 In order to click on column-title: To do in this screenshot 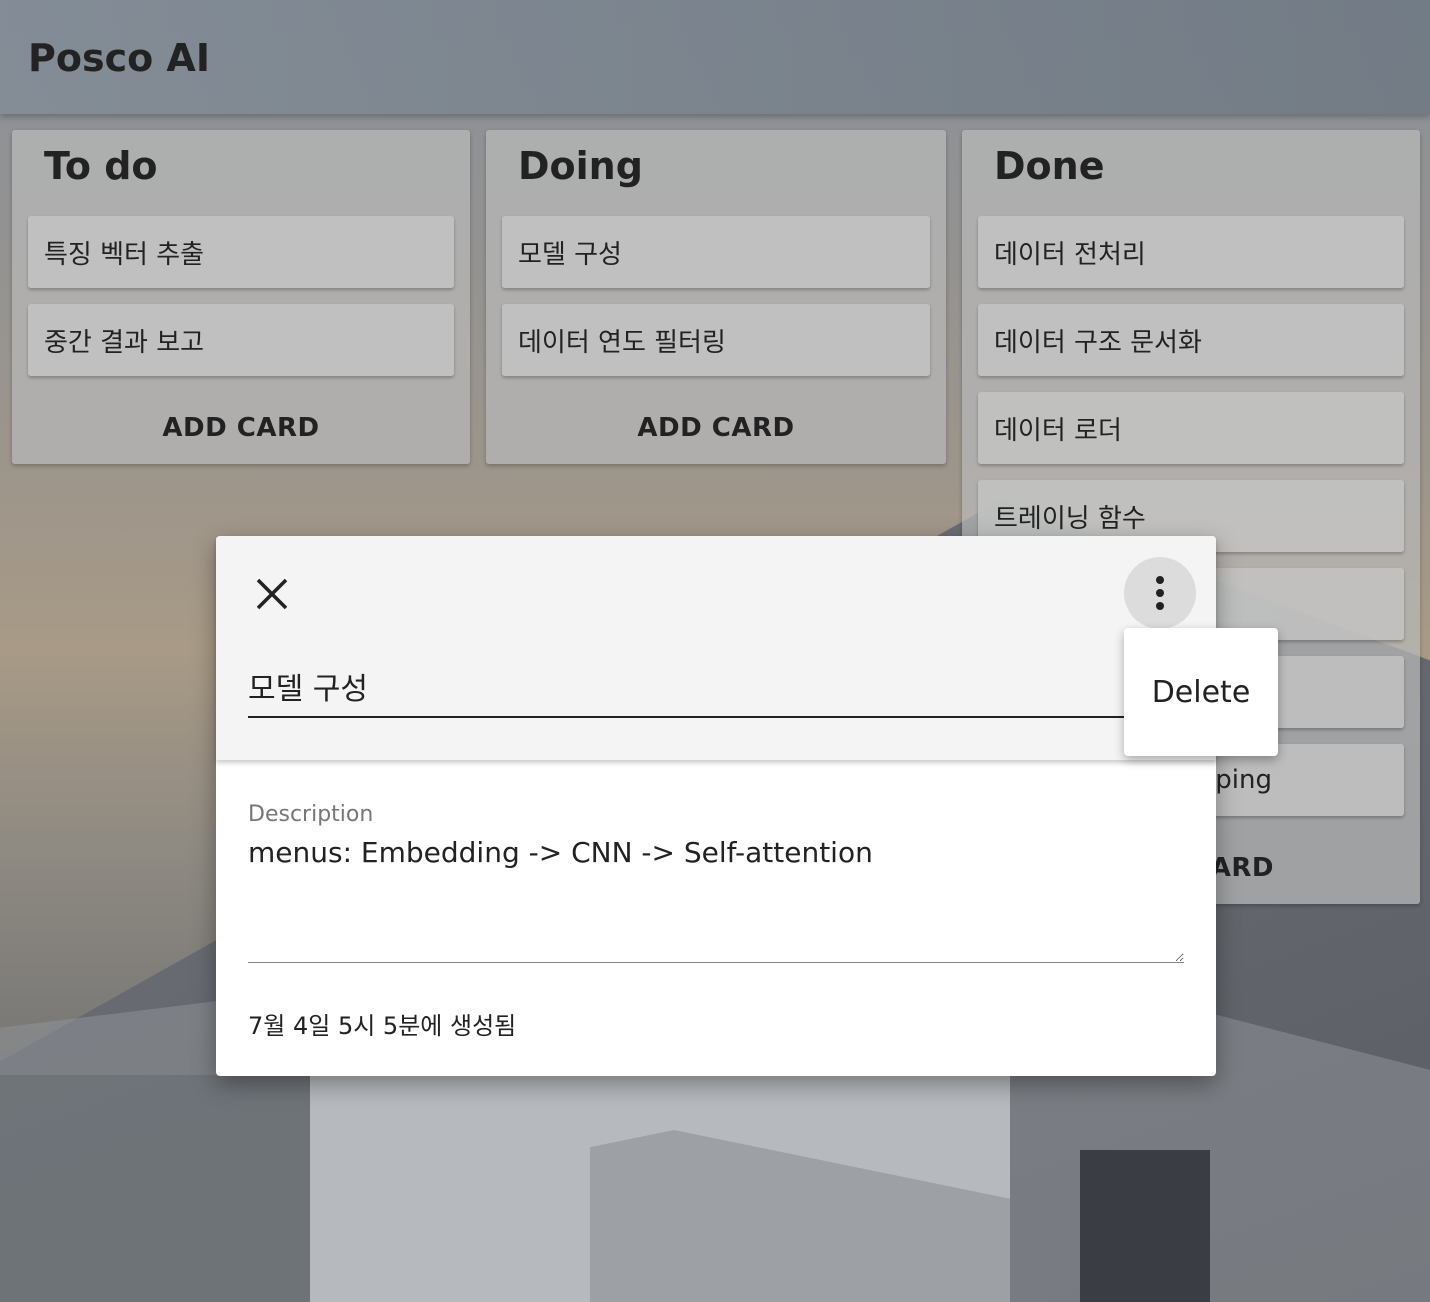, I will do `click(101, 166)`.